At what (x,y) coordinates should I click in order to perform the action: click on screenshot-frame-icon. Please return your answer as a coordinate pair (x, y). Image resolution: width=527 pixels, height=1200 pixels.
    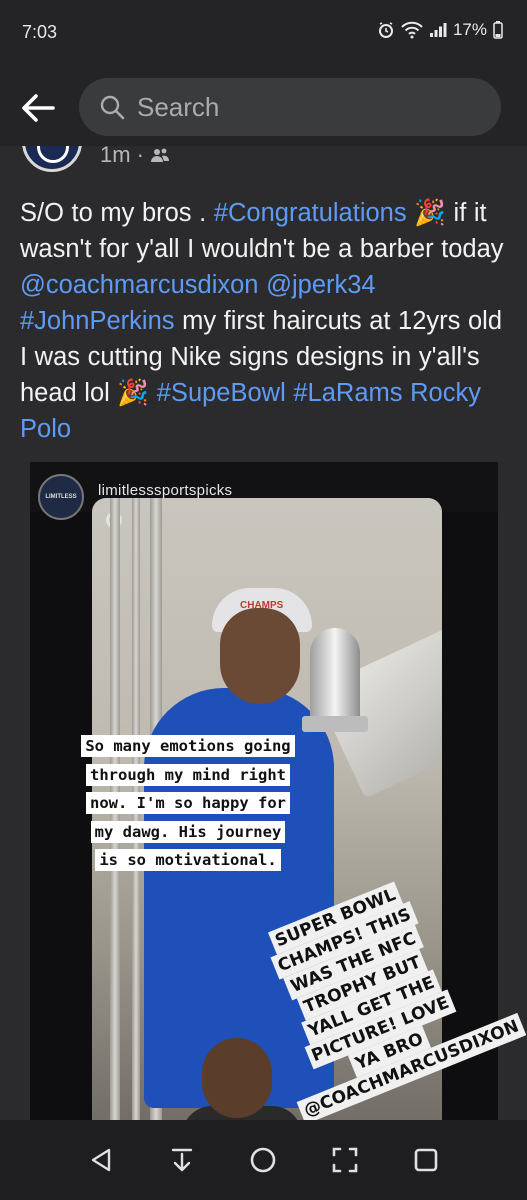
    Looking at the image, I should click on (345, 1160).